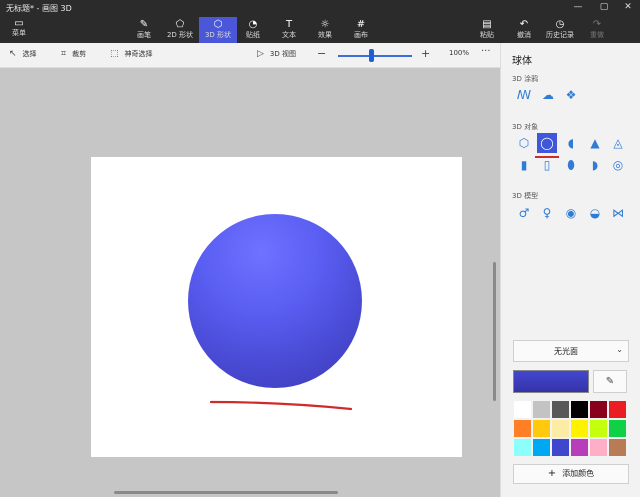 This screenshot has height=497, width=640. What do you see at coordinates (425, 53) in the screenshot?
I see `zoom-in-button: +` at bounding box center [425, 53].